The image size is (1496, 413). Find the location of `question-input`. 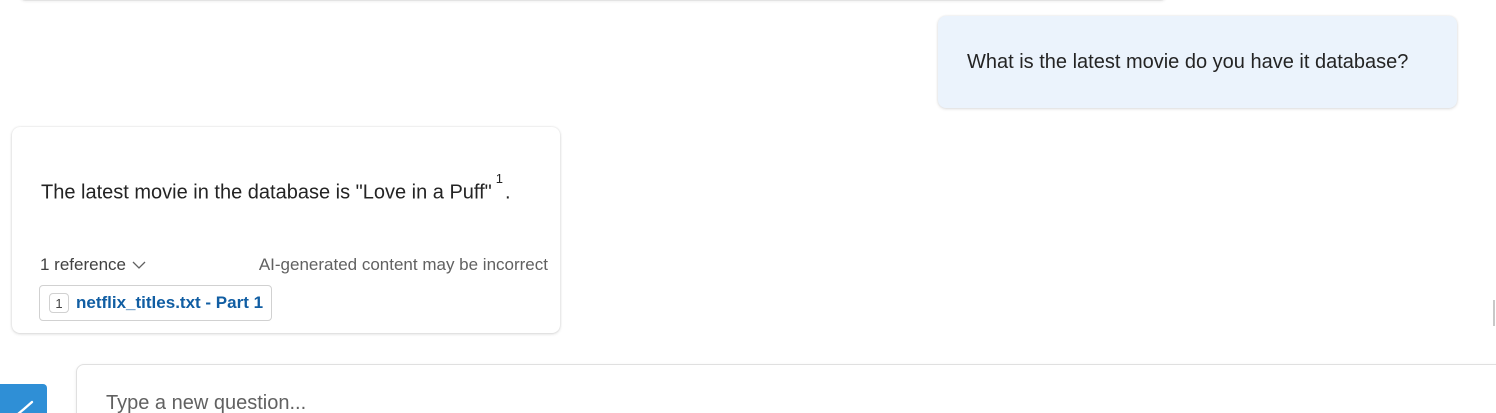

question-input is located at coordinates (756, 401).